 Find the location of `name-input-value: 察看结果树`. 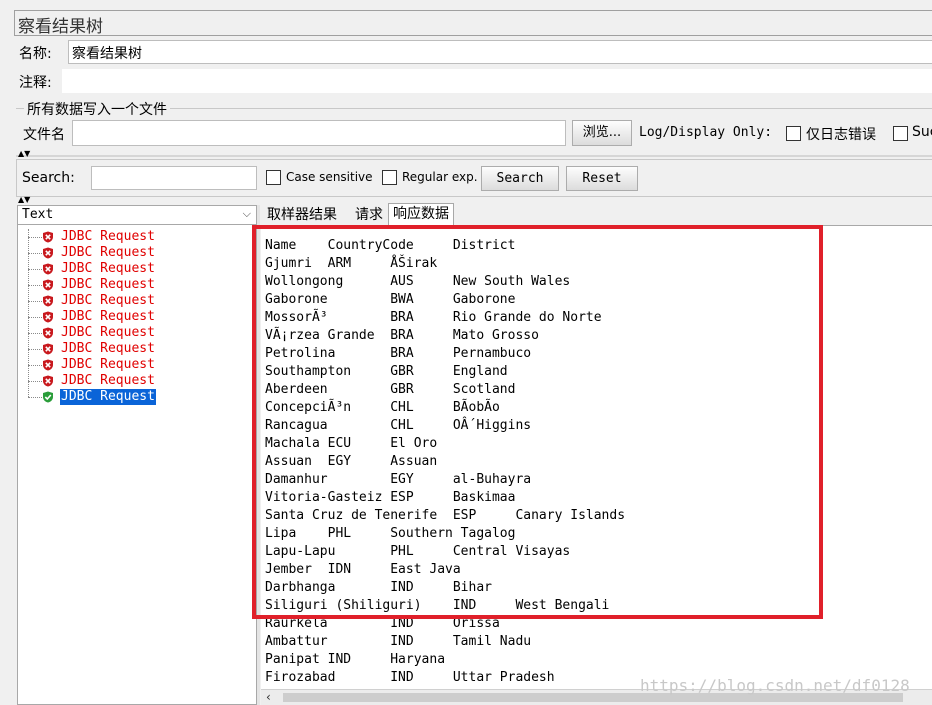

name-input-value: 察看结果树 is located at coordinates (107, 54).